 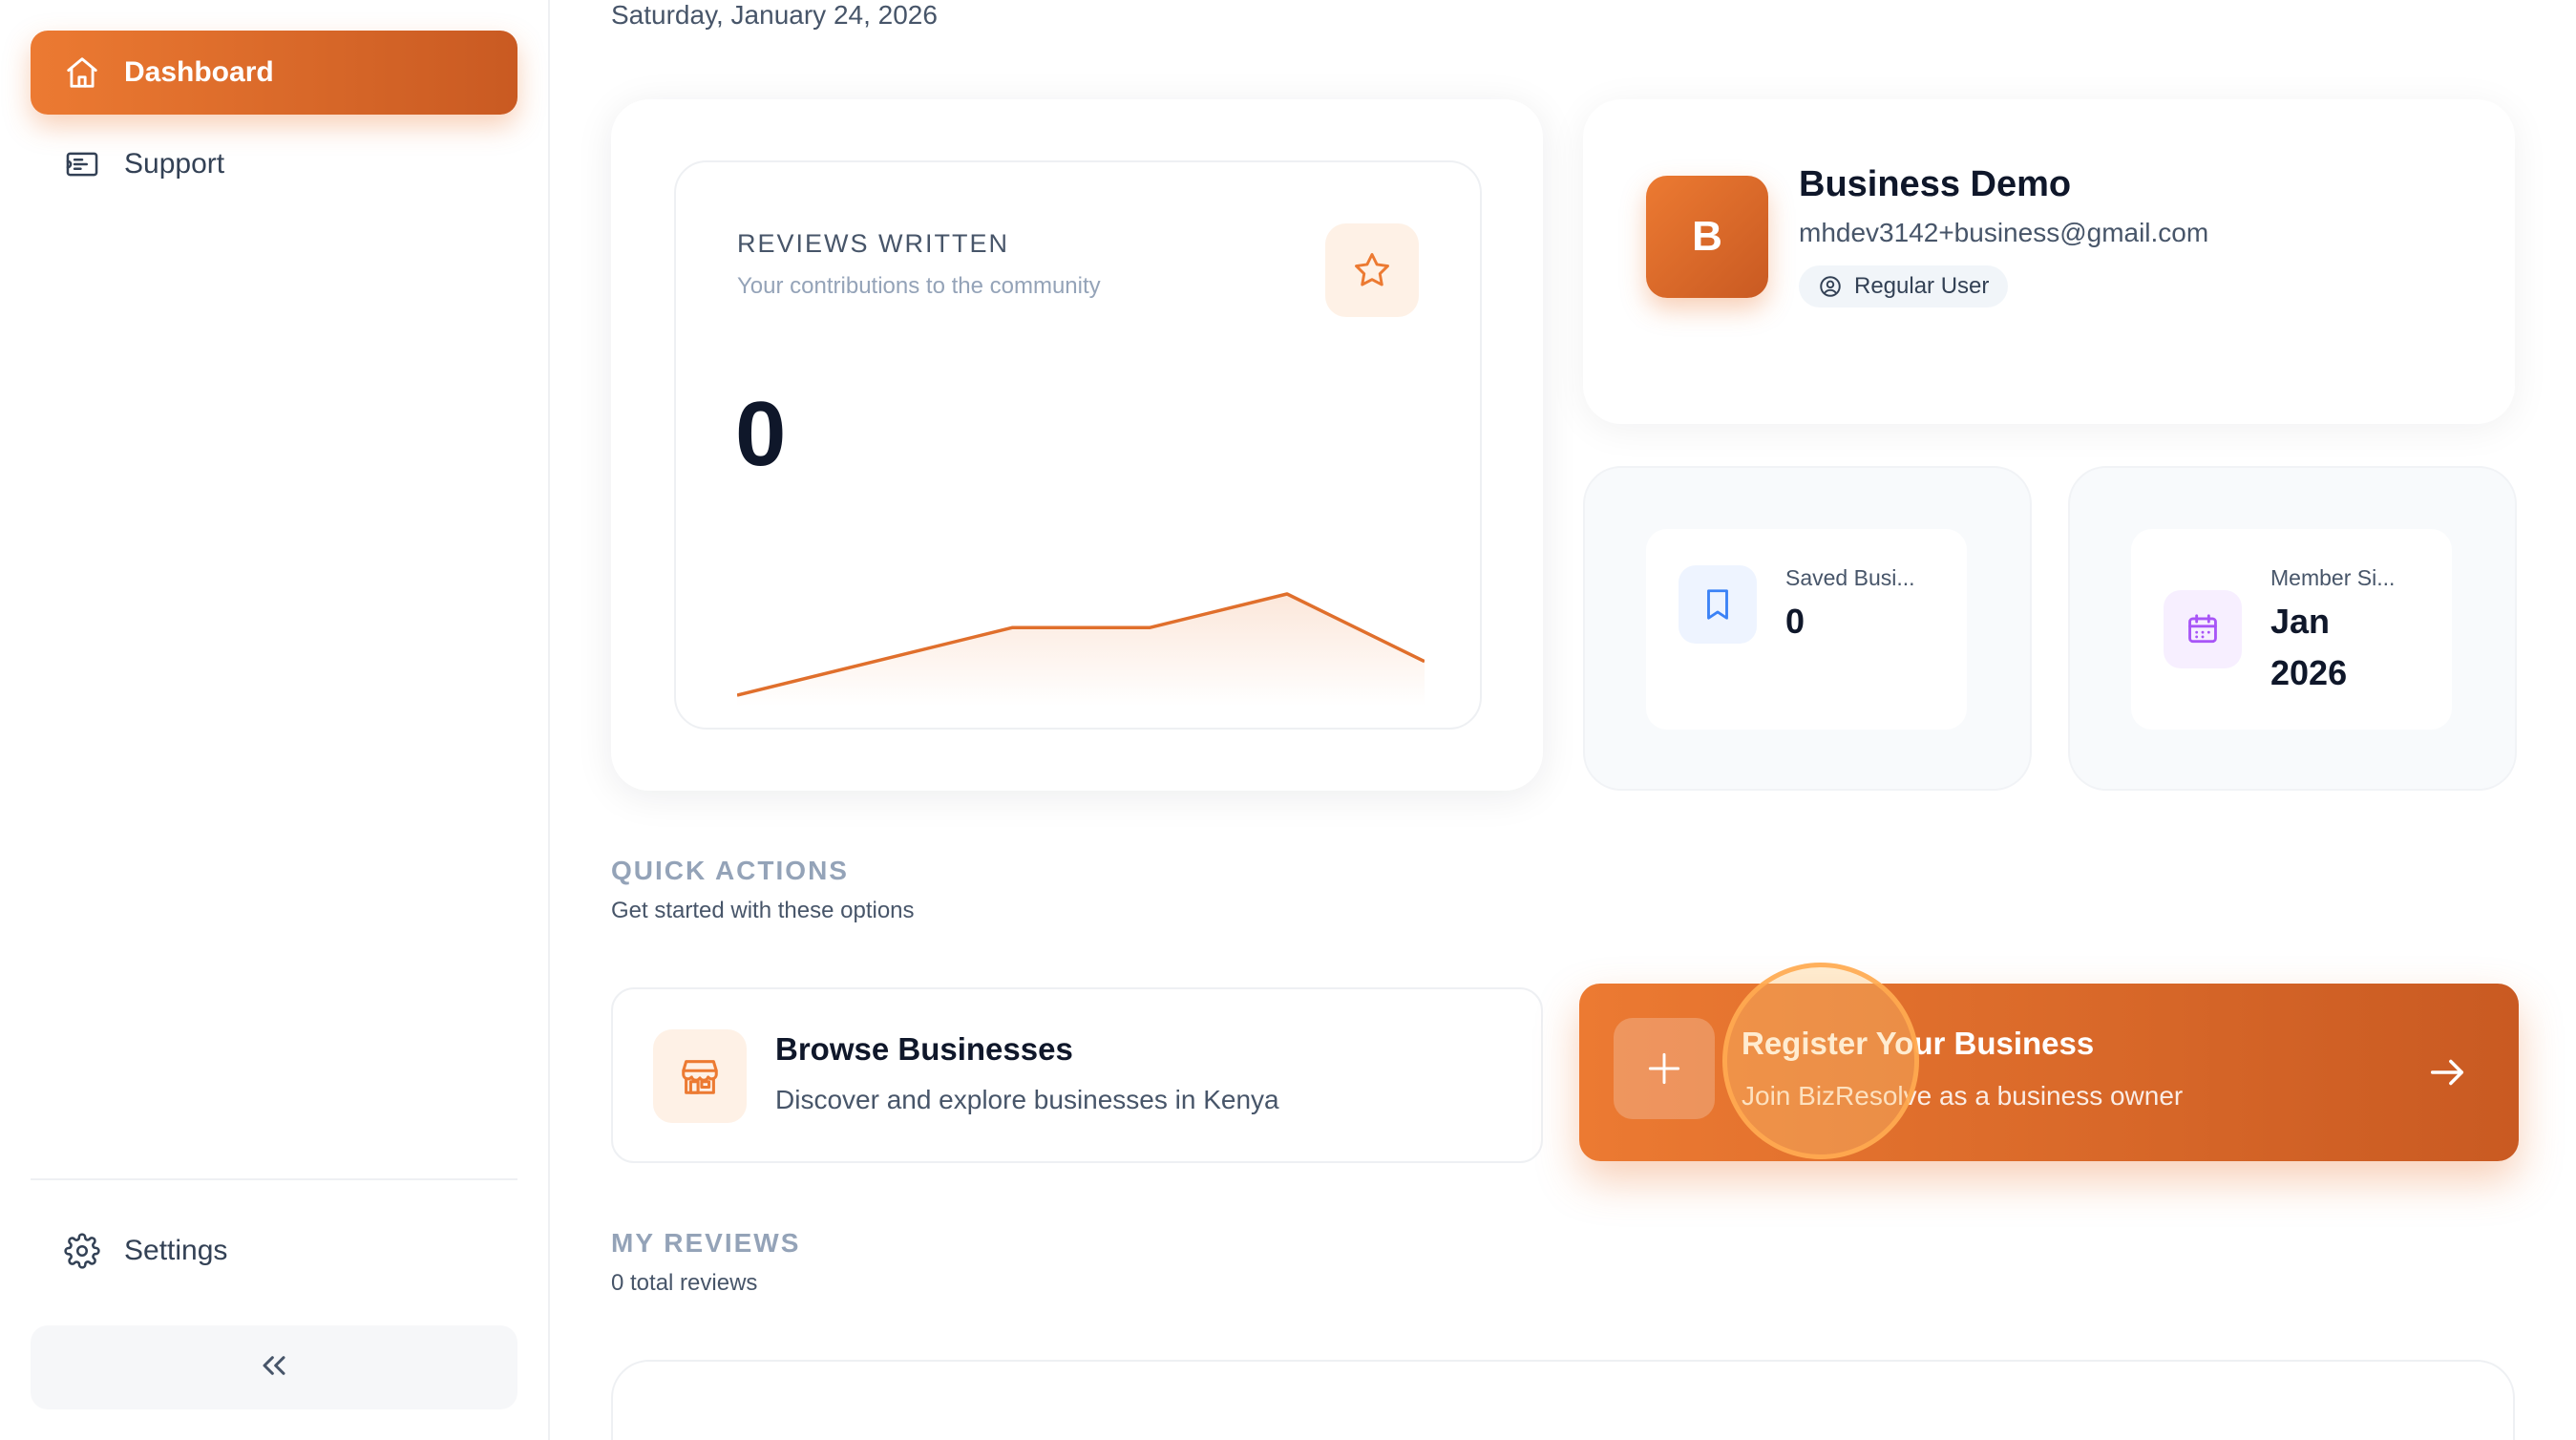 I want to click on quick-actions-subtitle: Get started with these options, so click(x=763, y=910).